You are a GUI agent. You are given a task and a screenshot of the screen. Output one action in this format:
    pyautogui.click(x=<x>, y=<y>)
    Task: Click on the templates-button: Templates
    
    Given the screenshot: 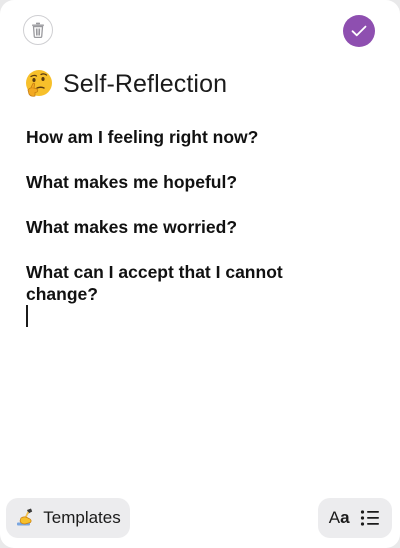 What is the action you would take?
    pyautogui.click(x=68, y=518)
    